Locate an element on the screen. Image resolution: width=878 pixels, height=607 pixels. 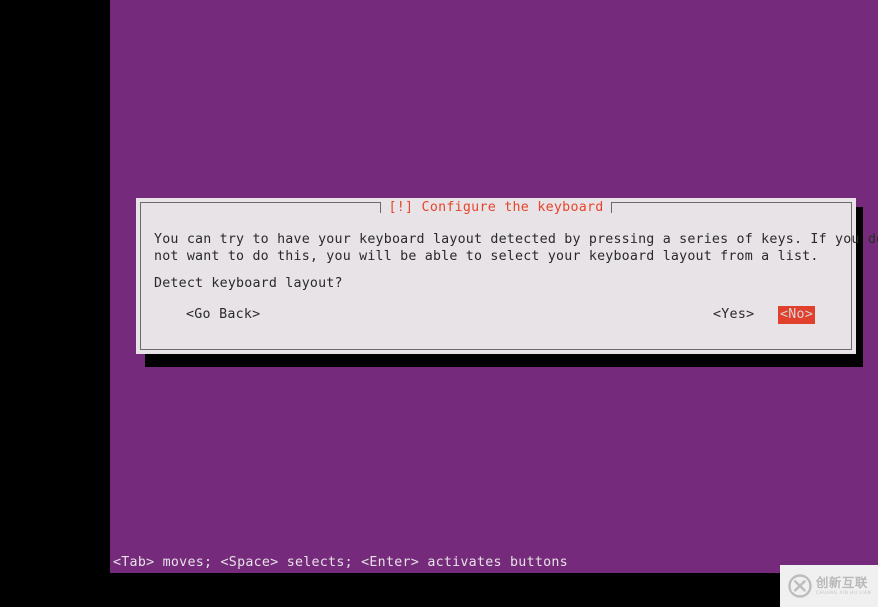
watermark: 创新互联 CHUANG XIN HU LIAN is located at coordinates (829, 586).